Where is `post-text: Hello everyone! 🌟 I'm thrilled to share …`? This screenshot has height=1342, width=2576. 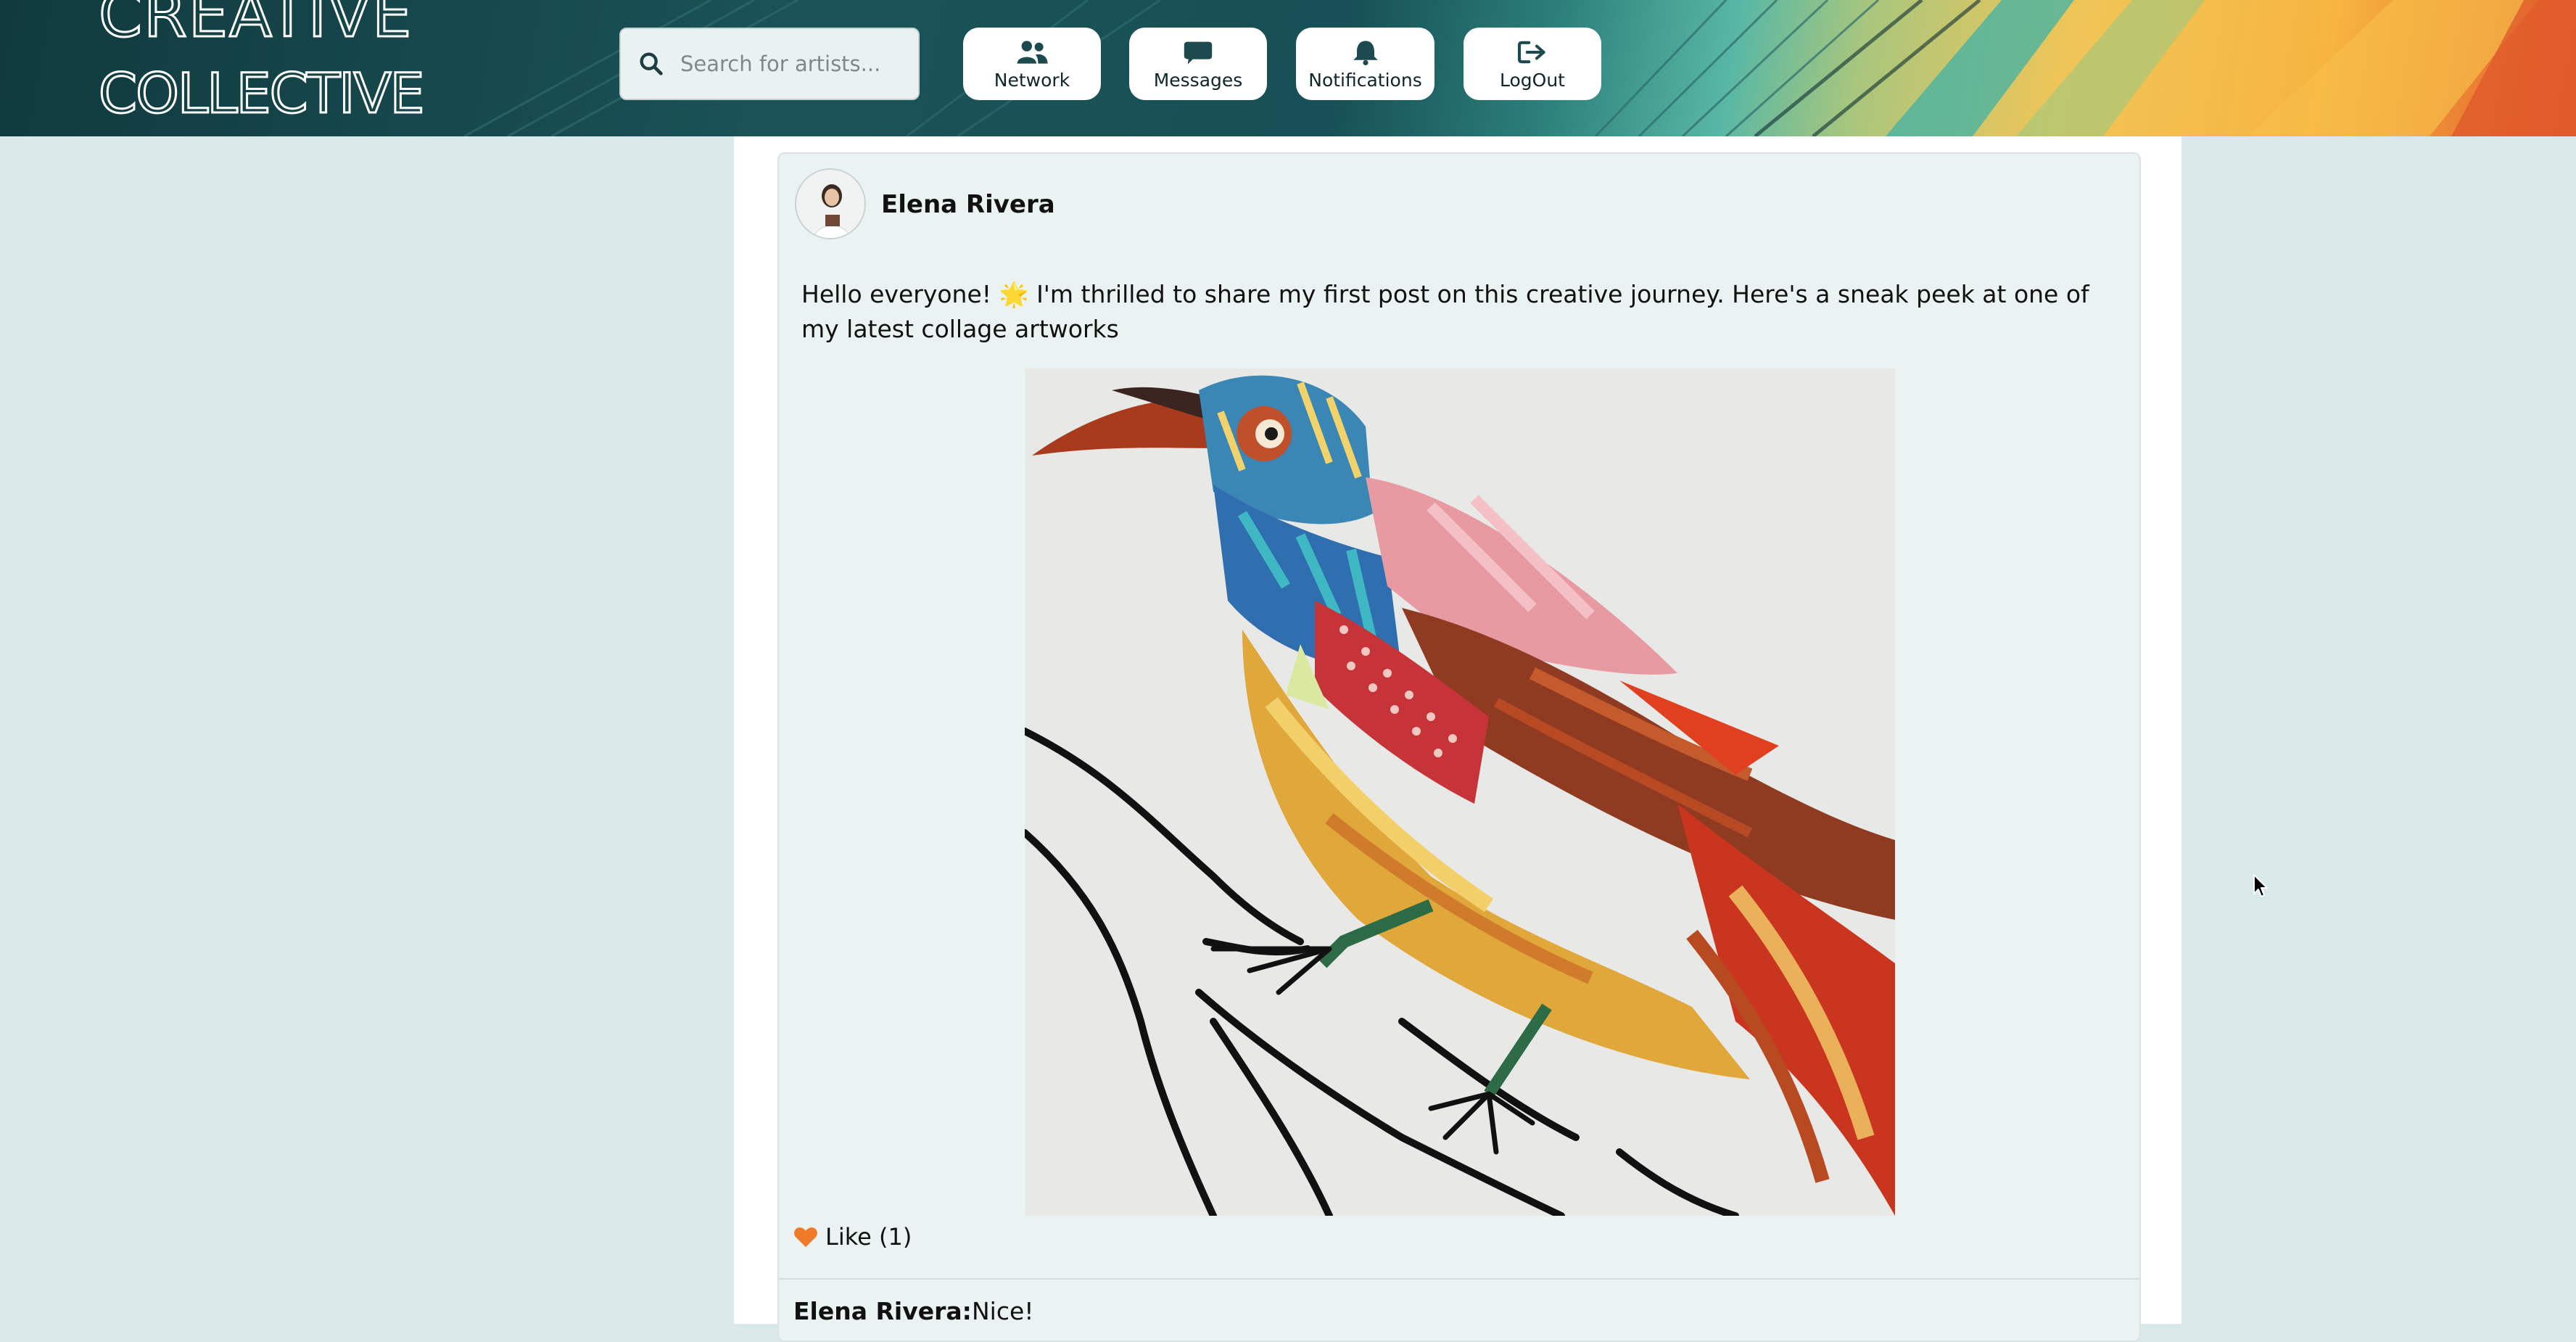
post-text: Hello everyone! 🌟 I'm thrilled to share … is located at coordinates (1445, 311).